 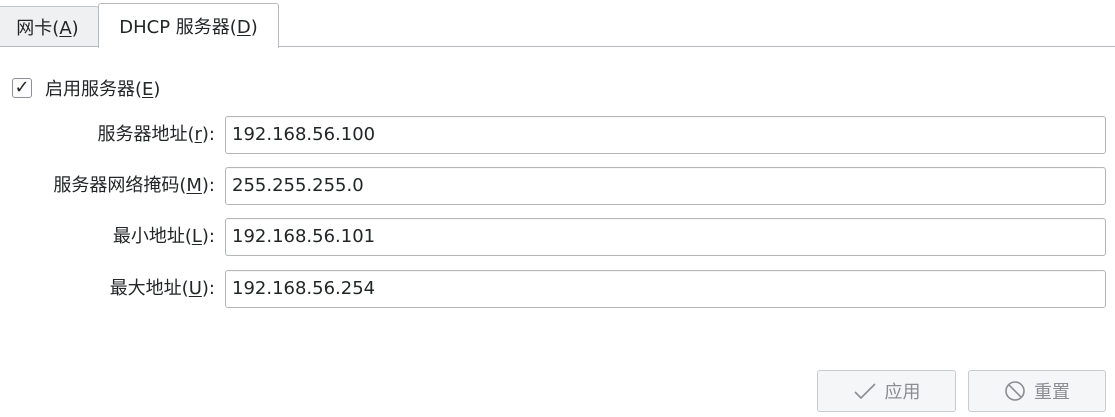 I want to click on tab-network-adapter: 网卡(A), so click(x=49, y=26).